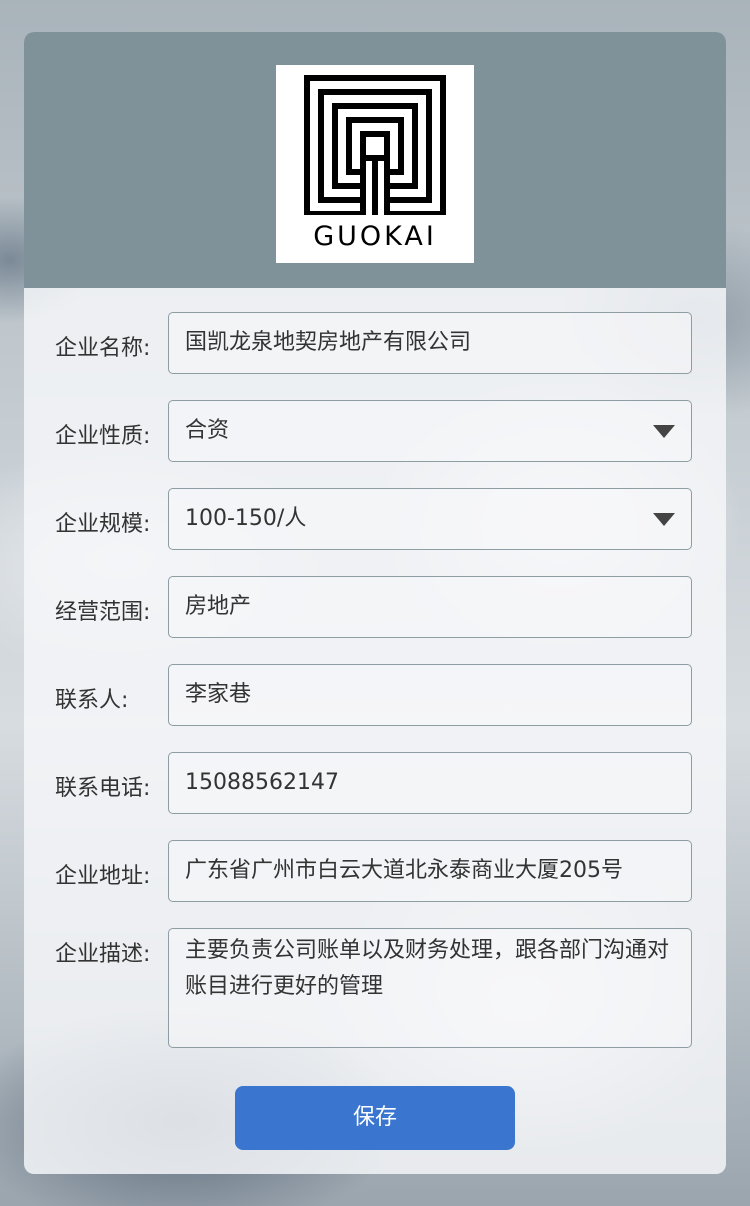 This screenshot has width=750, height=1206. I want to click on company-size-label: 企业规模:, so click(103, 524).